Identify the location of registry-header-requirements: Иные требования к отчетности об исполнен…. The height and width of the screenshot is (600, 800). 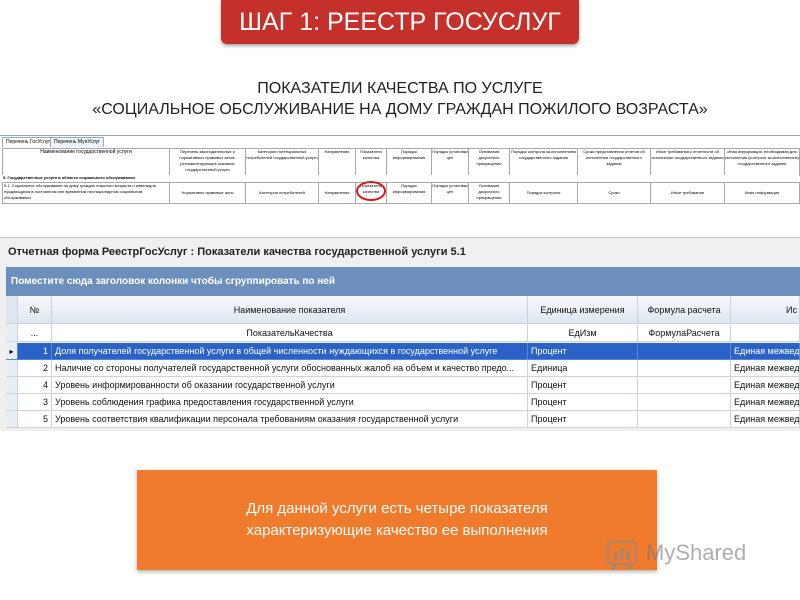
(687, 162).